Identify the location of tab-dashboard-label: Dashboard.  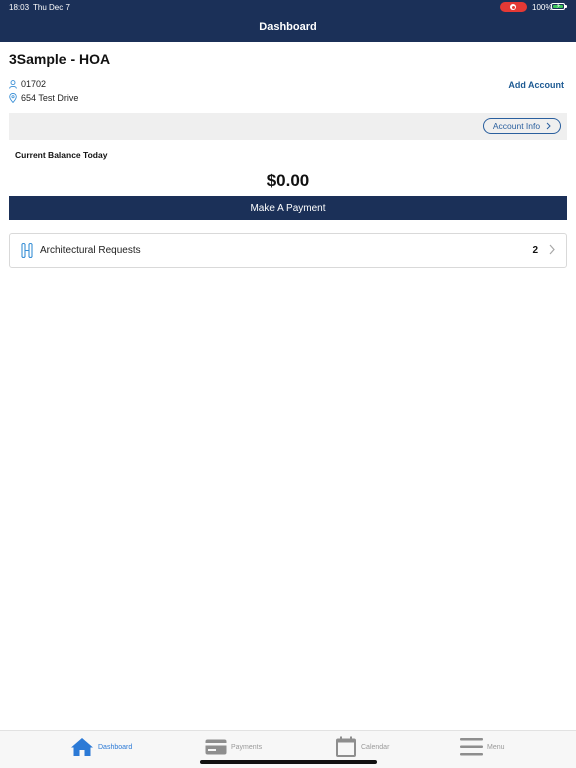
(115, 747).